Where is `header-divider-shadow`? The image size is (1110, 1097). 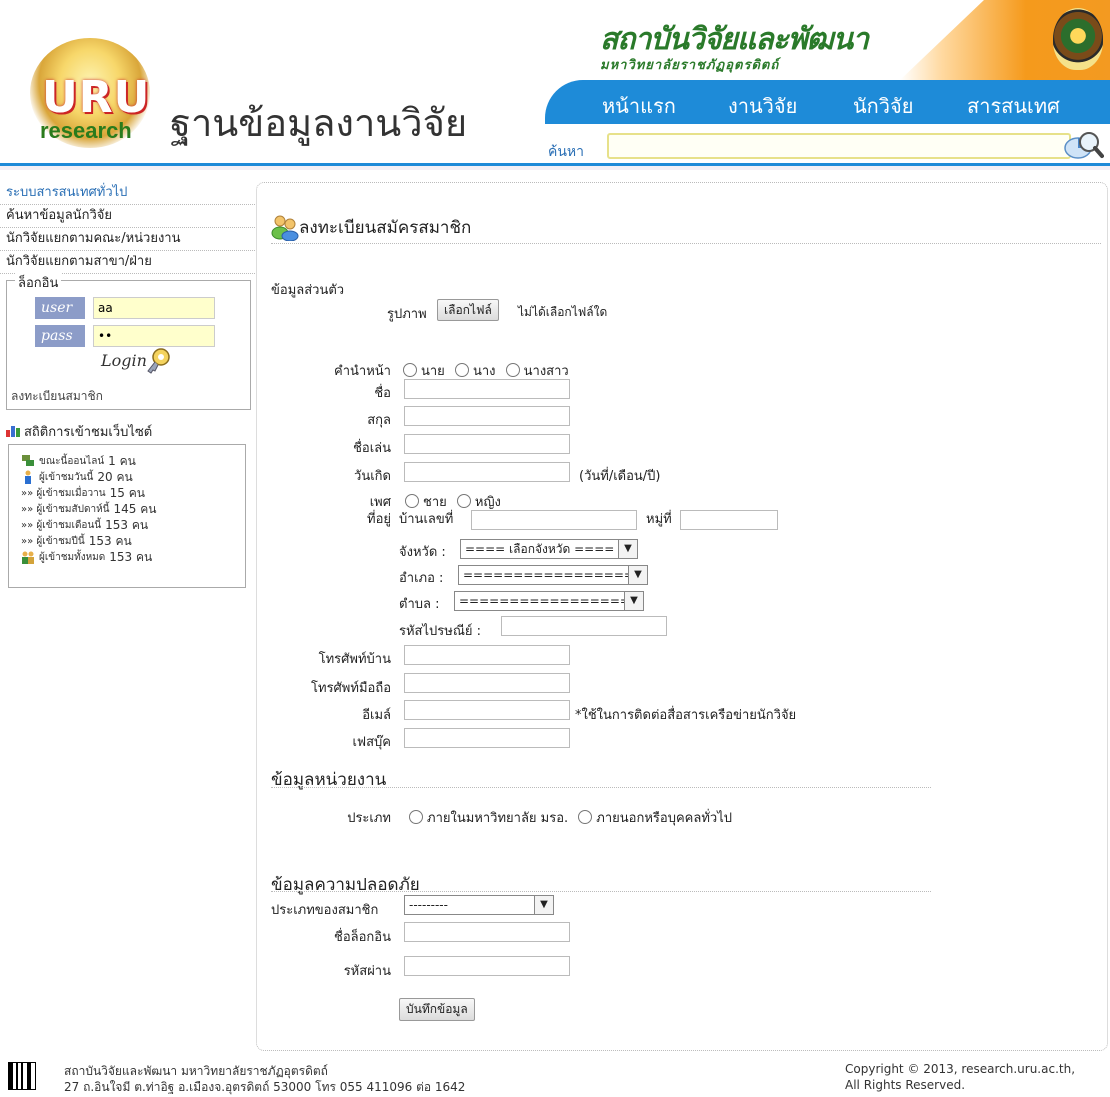 header-divider-shadow is located at coordinates (555, 168).